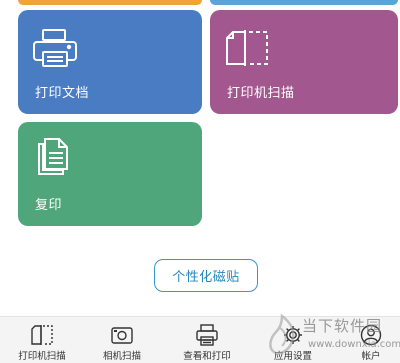 The image size is (400, 363). Describe the element at coordinates (42, 335) in the screenshot. I see `scanner-icon` at that location.